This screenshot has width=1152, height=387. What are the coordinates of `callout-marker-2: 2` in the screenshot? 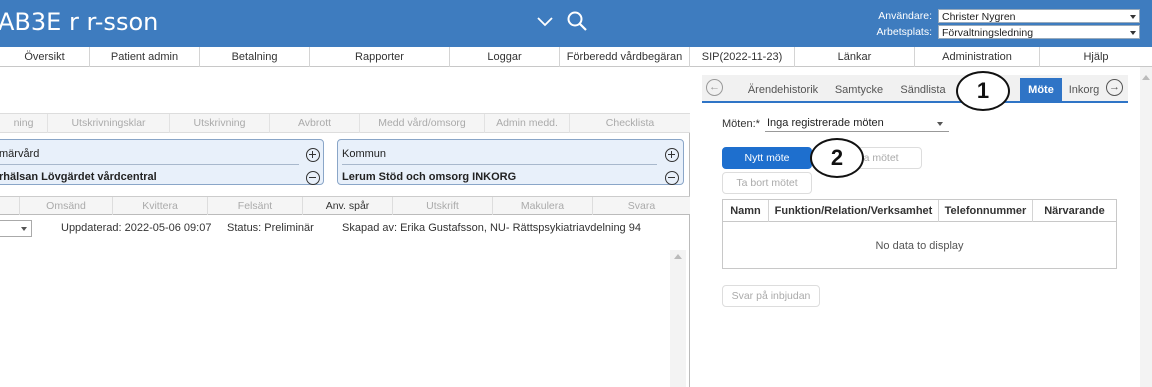 It's located at (837, 158).